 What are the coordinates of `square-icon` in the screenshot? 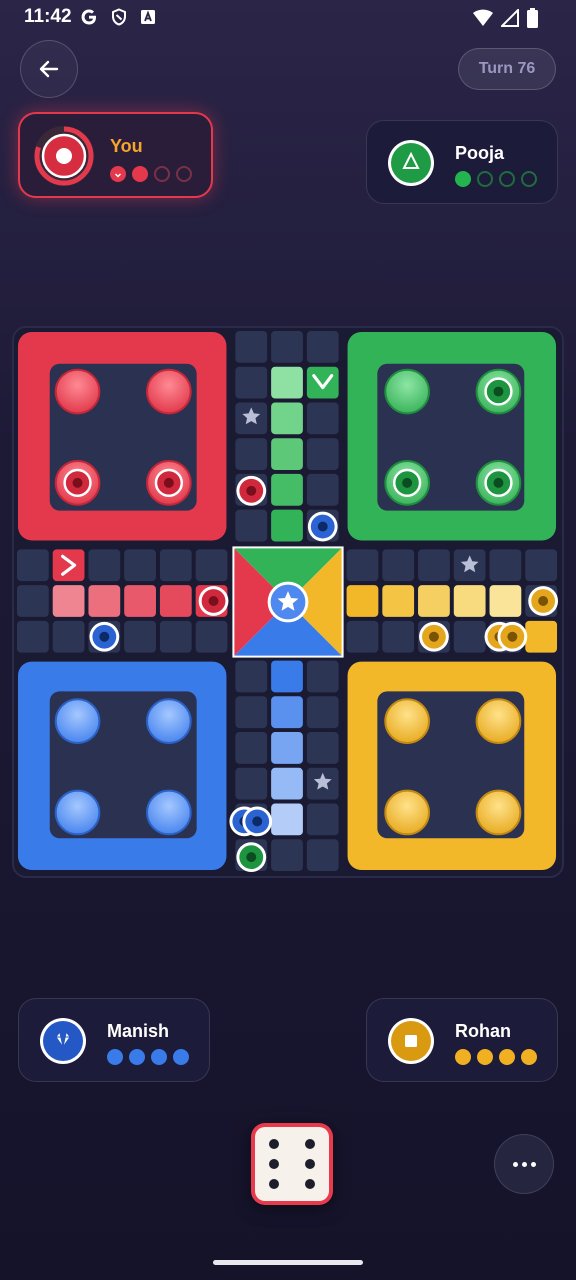 It's located at (411, 1041).